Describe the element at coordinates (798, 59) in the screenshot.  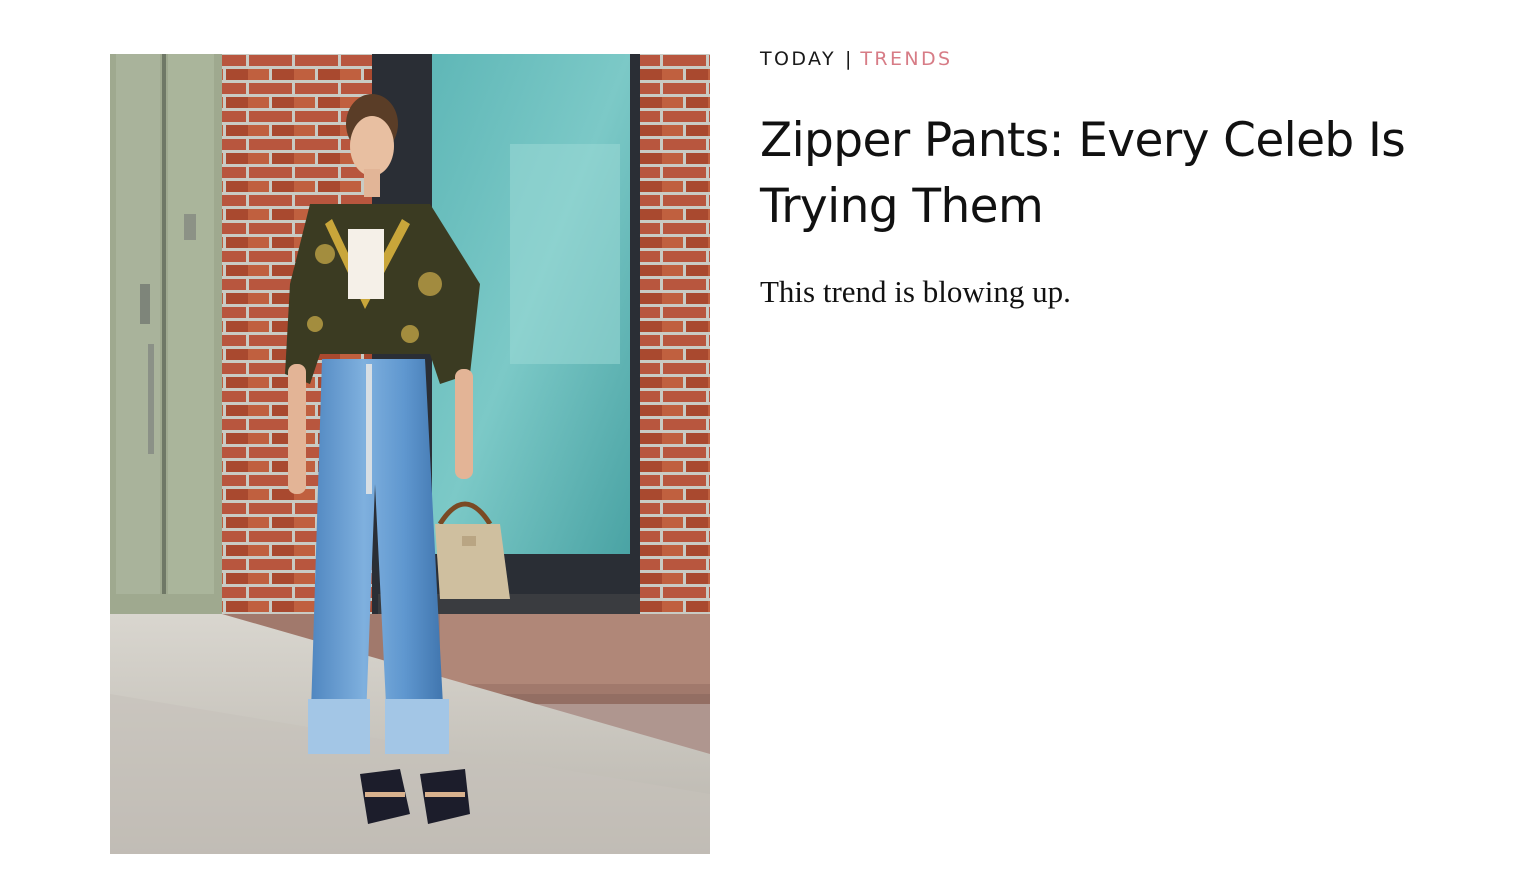
I see `article-date-label: TODAY` at that location.